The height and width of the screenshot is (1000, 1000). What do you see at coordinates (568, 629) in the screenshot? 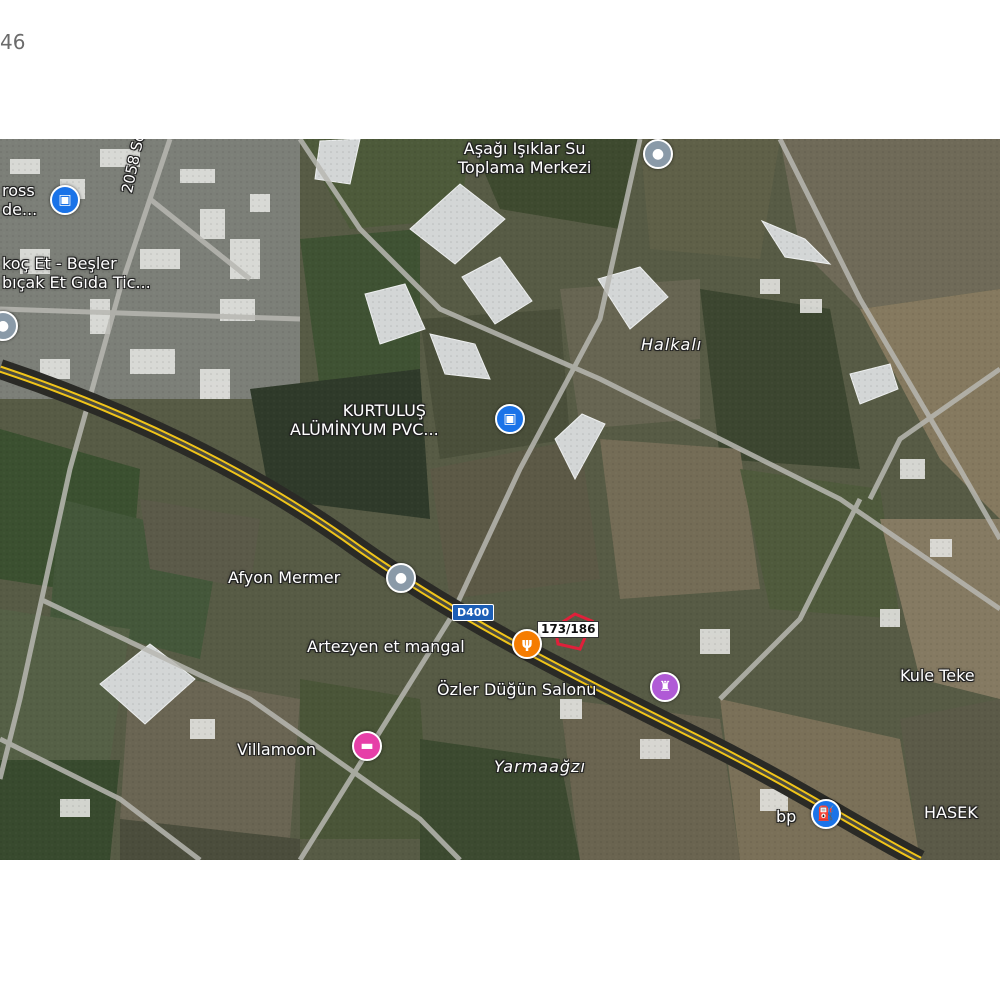
I see `parcel-label: 173/186` at bounding box center [568, 629].